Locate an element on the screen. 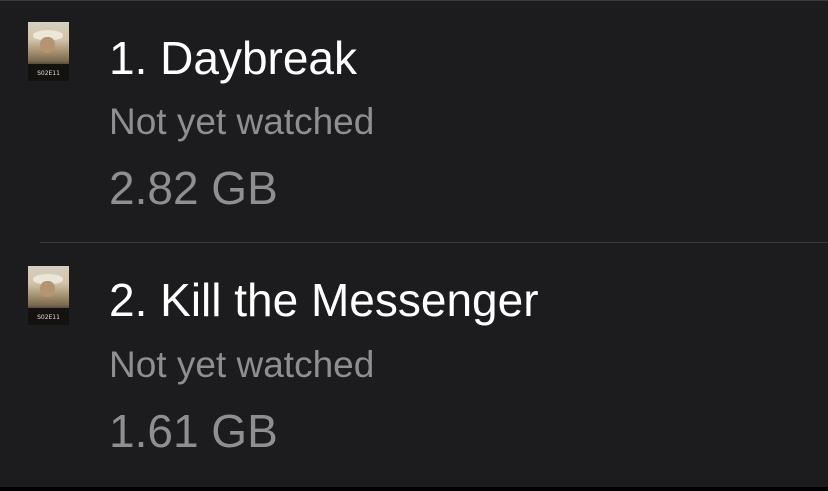 The width and height of the screenshot is (828, 491). episode-title: 2. Kill the Messenger is located at coordinates (324, 300).